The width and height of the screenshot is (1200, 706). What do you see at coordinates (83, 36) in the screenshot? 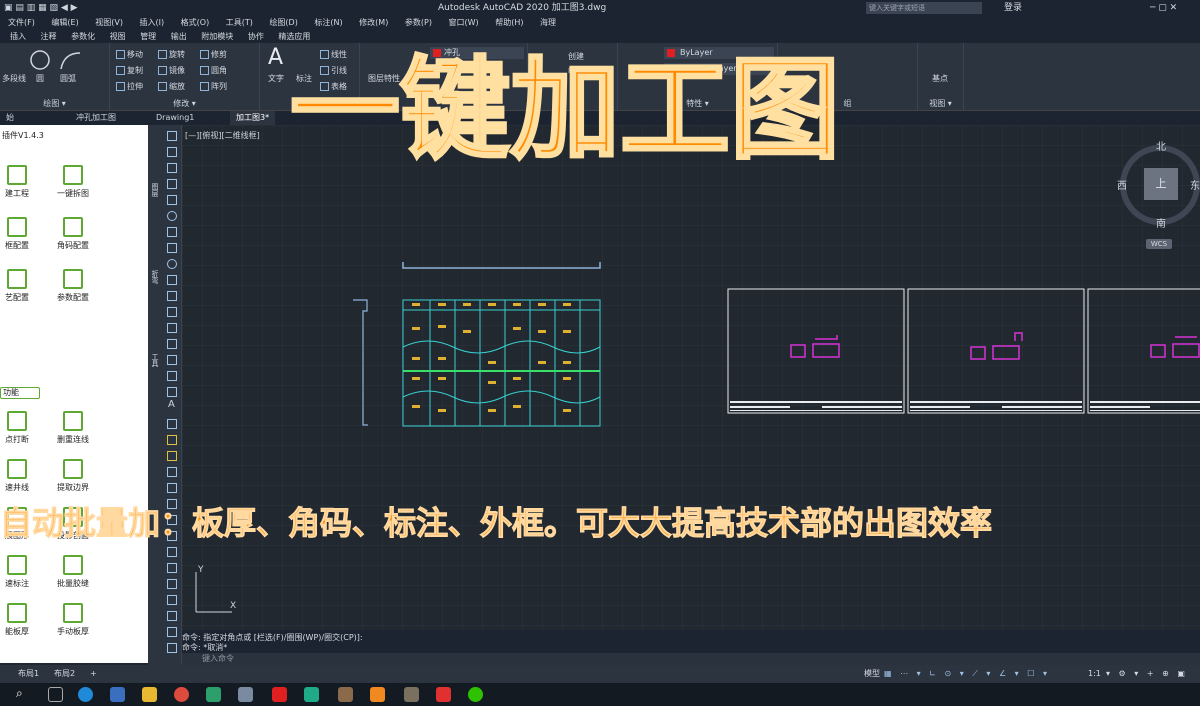
I see `ribbon-tab: 参数化` at bounding box center [83, 36].